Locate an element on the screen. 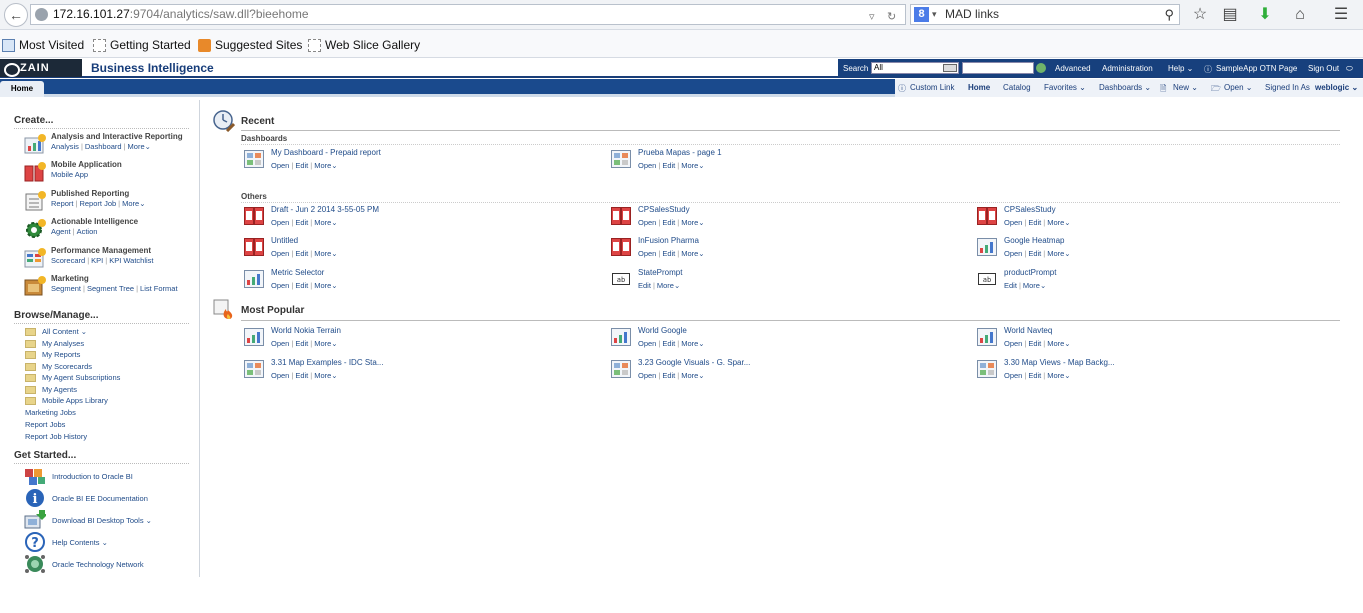  gs-documentation: i Oracle BI EE Documentation is located at coordinates (111, 499).